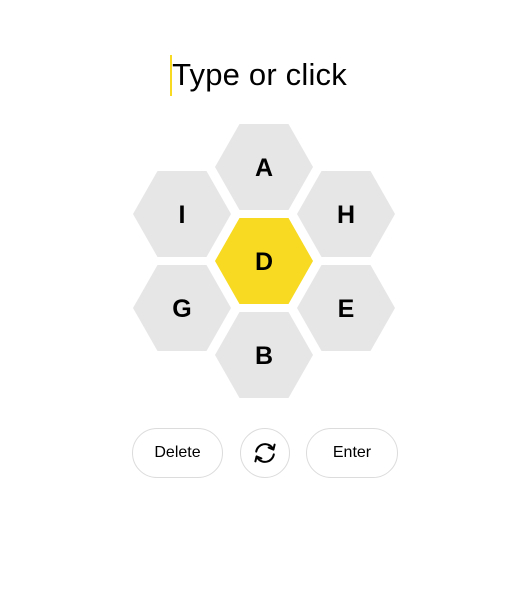 The image size is (518, 597). I want to click on hive-cell-top-letter: A, so click(264, 168).